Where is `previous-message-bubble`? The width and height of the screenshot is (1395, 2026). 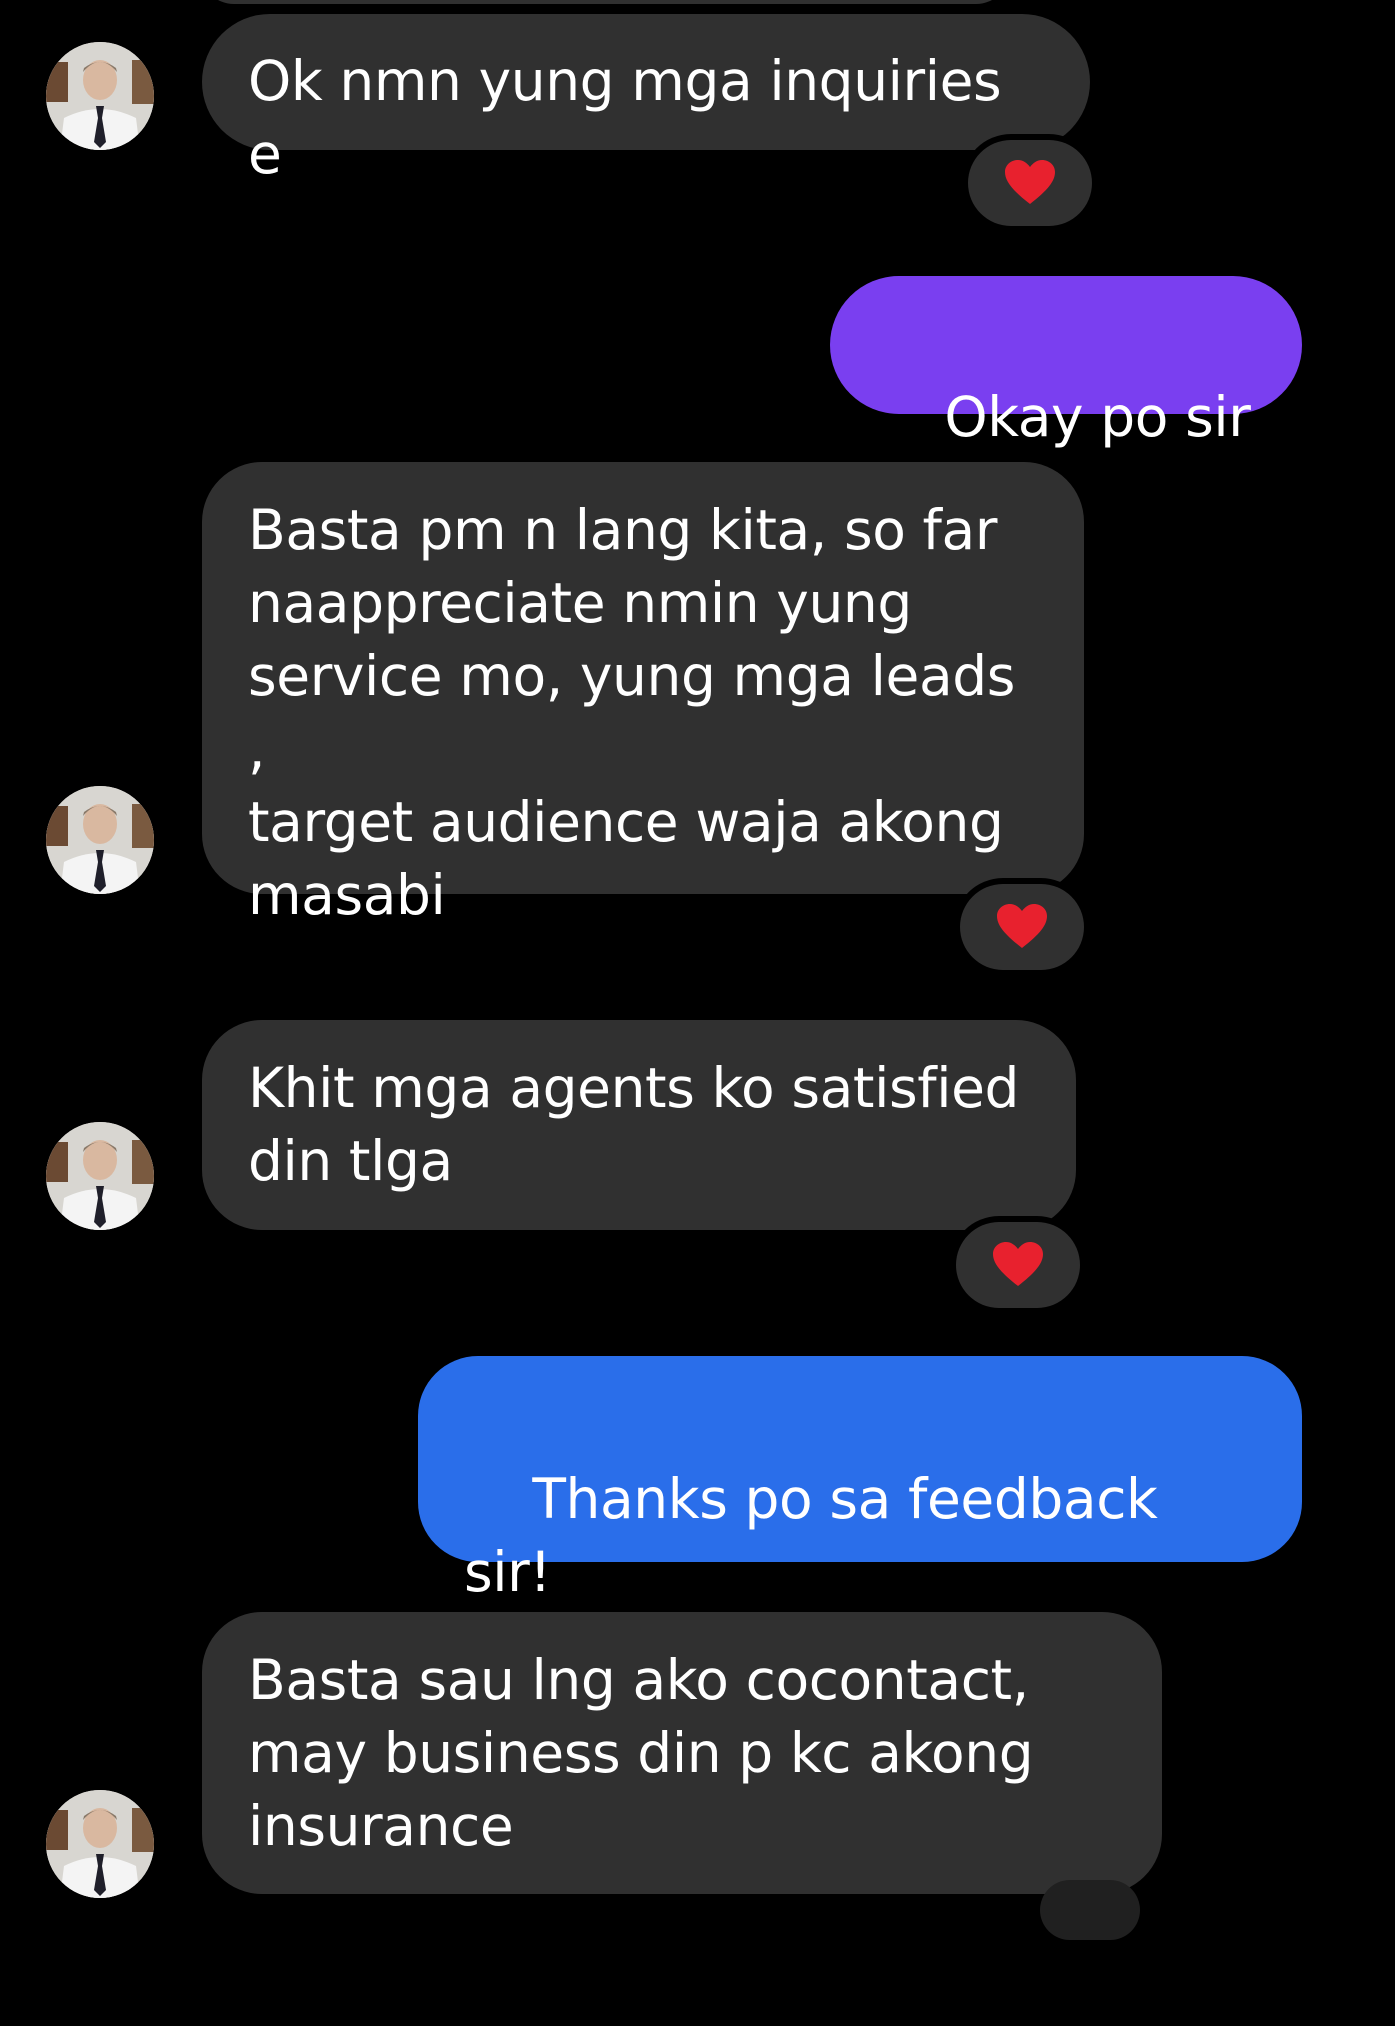 previous-message-bubble is located at coordinates (605, 2).